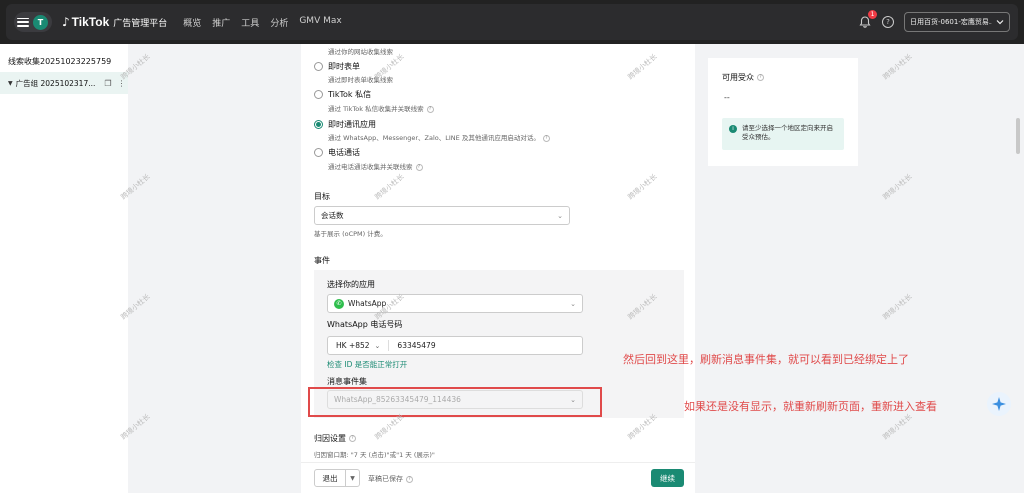 The height and width of the screenshot is (493, 1024). What do you see at coordinates (350, 94) in the screenshot?
I see `option-label: TikTok 私信` at bounding box center [350, 94].